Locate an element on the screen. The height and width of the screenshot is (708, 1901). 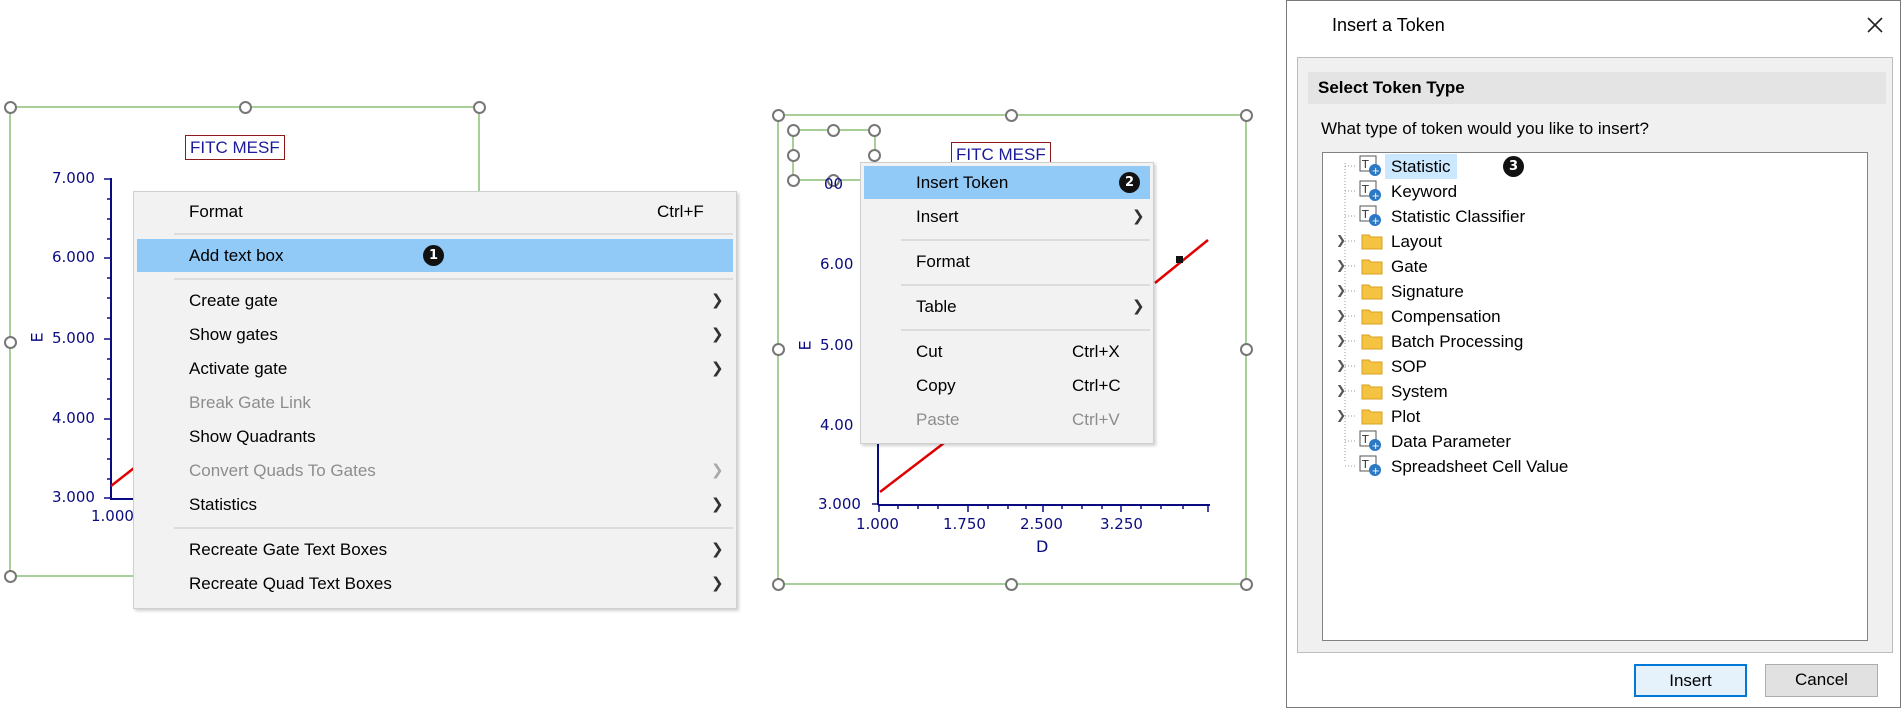
menu-item-label: Paste is located at coordinates (938, 419).